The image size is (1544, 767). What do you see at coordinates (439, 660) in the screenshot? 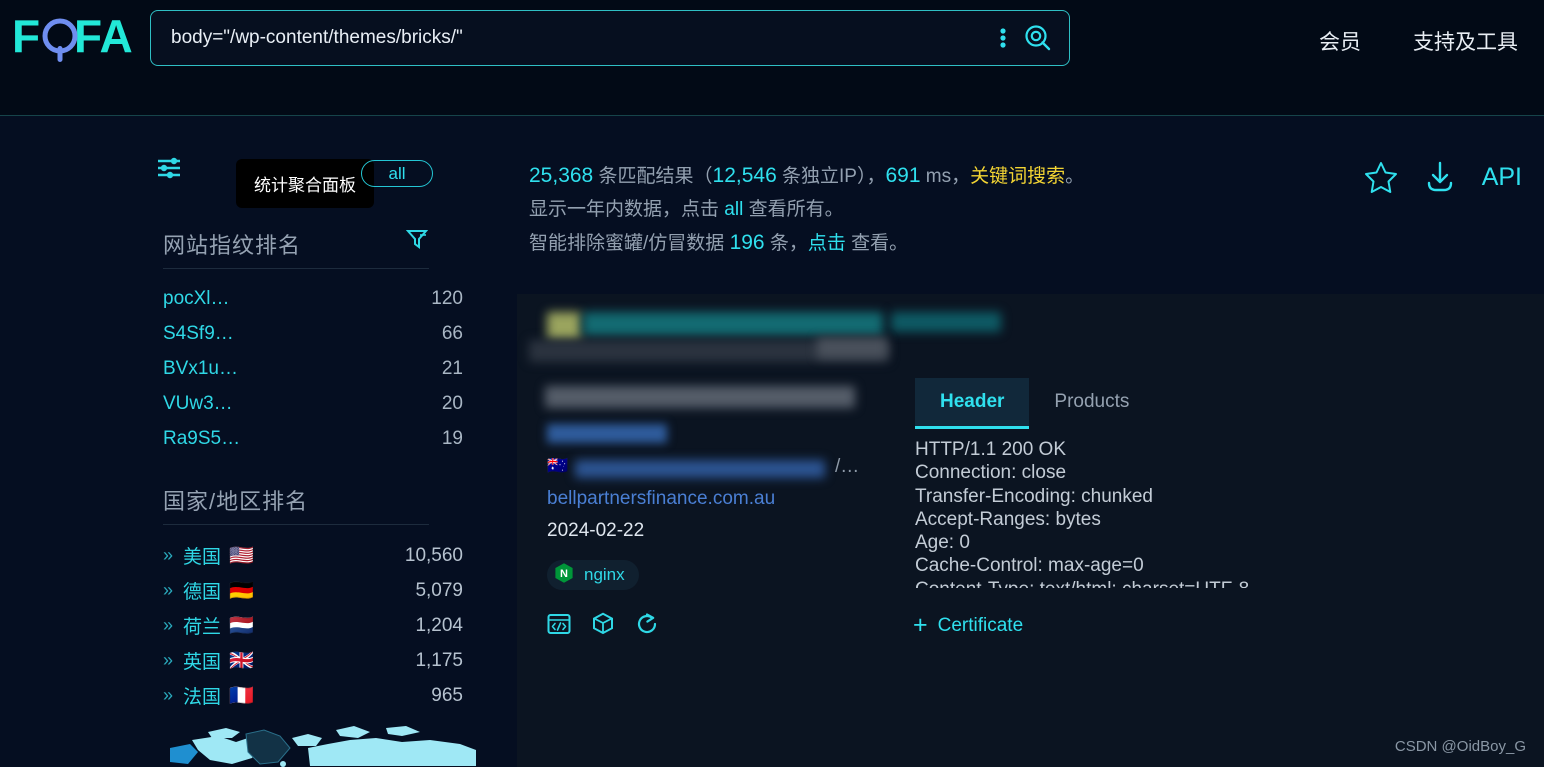
I see `country-count: 1,175` at bounding box center [439, 660].